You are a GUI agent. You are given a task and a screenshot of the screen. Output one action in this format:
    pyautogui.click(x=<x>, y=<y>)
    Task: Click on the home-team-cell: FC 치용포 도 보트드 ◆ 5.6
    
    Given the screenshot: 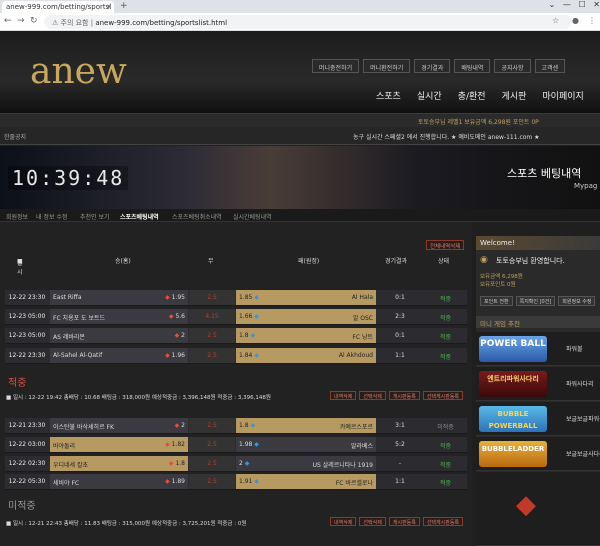 What is the action you would take?
    pyautogui.click(x=119, y=316)
    